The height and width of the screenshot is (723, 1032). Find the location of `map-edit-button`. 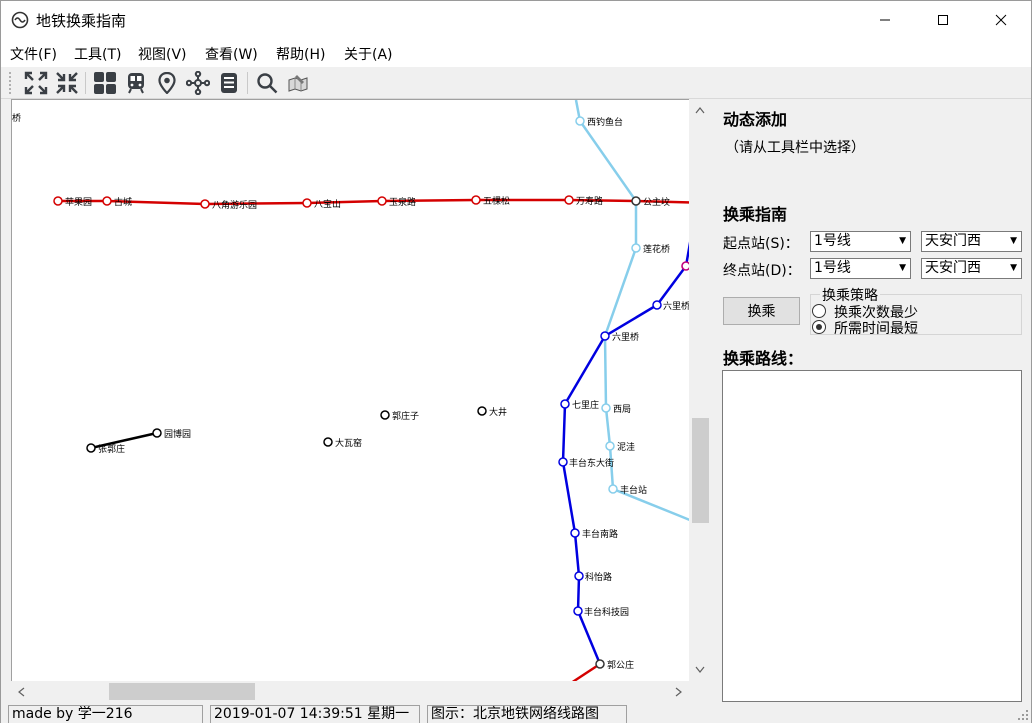

map-edit-button is located at coordinates (298, 83).